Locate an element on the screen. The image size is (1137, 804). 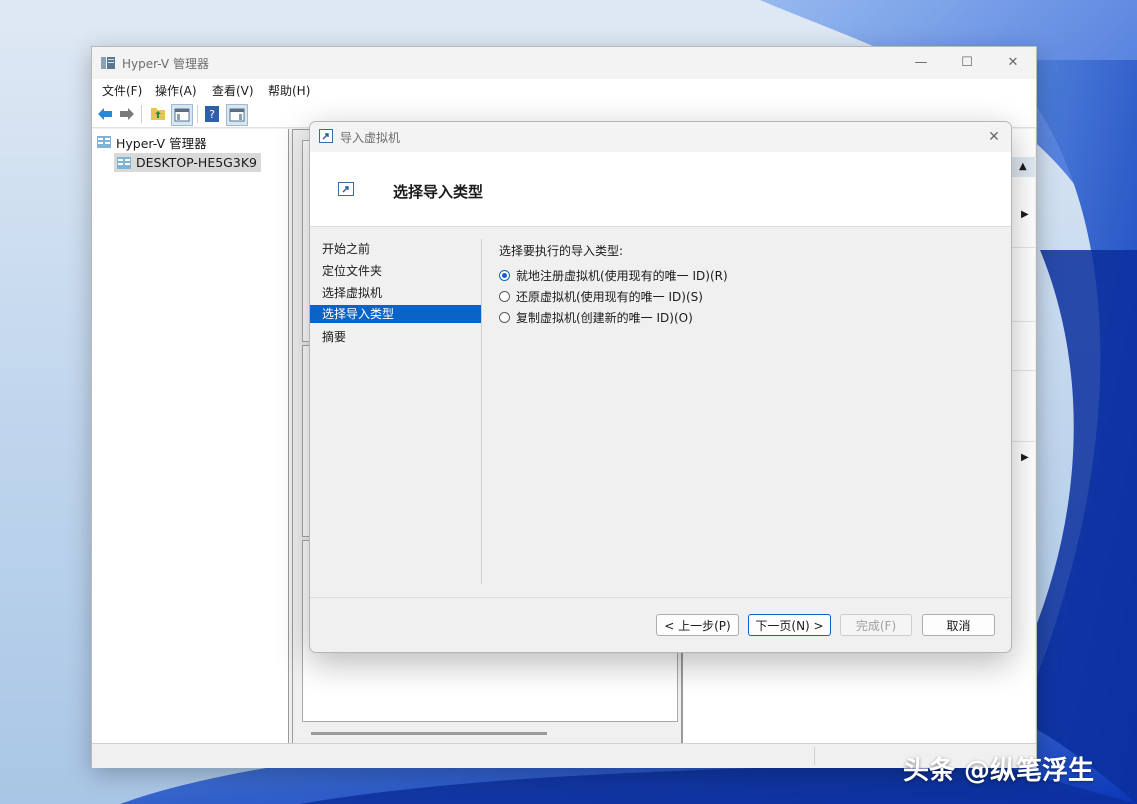
finish-button: 完成(F) is located at coordinates (876, 625).